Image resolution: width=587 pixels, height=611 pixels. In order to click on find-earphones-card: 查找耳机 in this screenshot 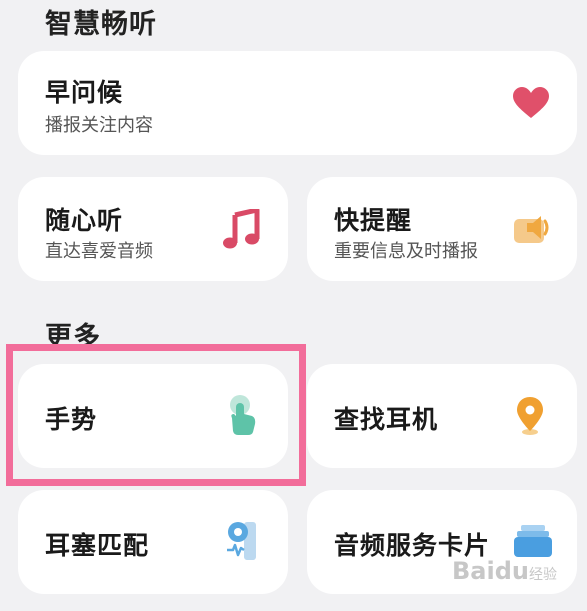, I will do `click(442, 416)`.